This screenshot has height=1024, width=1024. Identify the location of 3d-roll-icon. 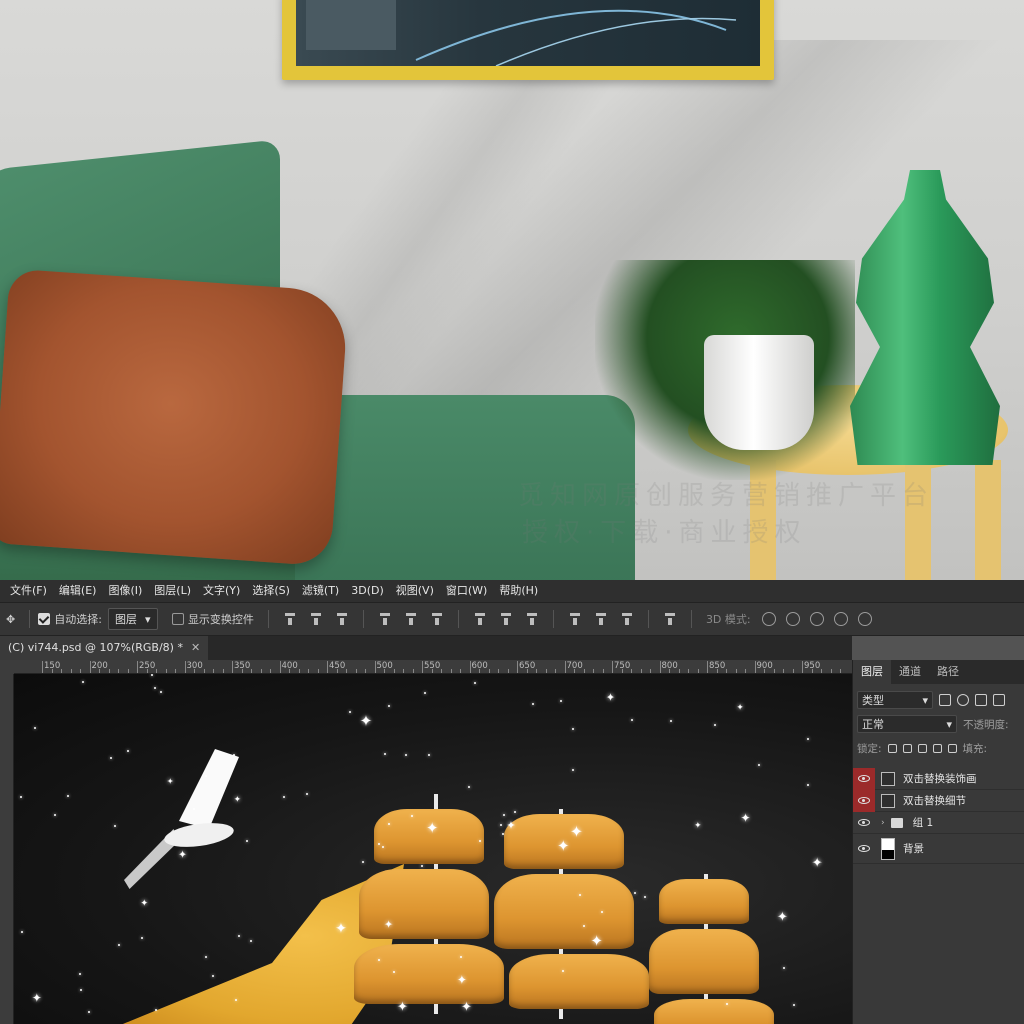
(792, 619).